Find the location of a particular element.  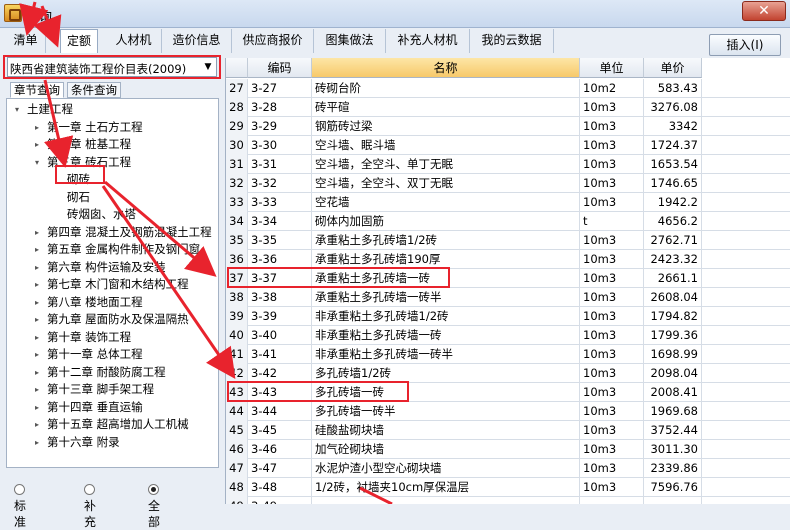

radio-all: 全部 is located at coordinates (155, 505).